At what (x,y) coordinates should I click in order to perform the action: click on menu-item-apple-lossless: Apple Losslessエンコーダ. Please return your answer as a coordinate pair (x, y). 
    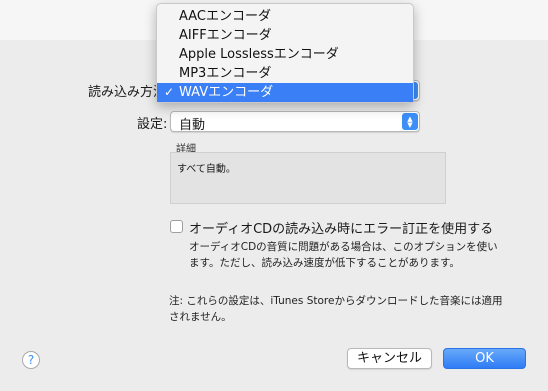
    Looking at the image, I should click on (285, 54).